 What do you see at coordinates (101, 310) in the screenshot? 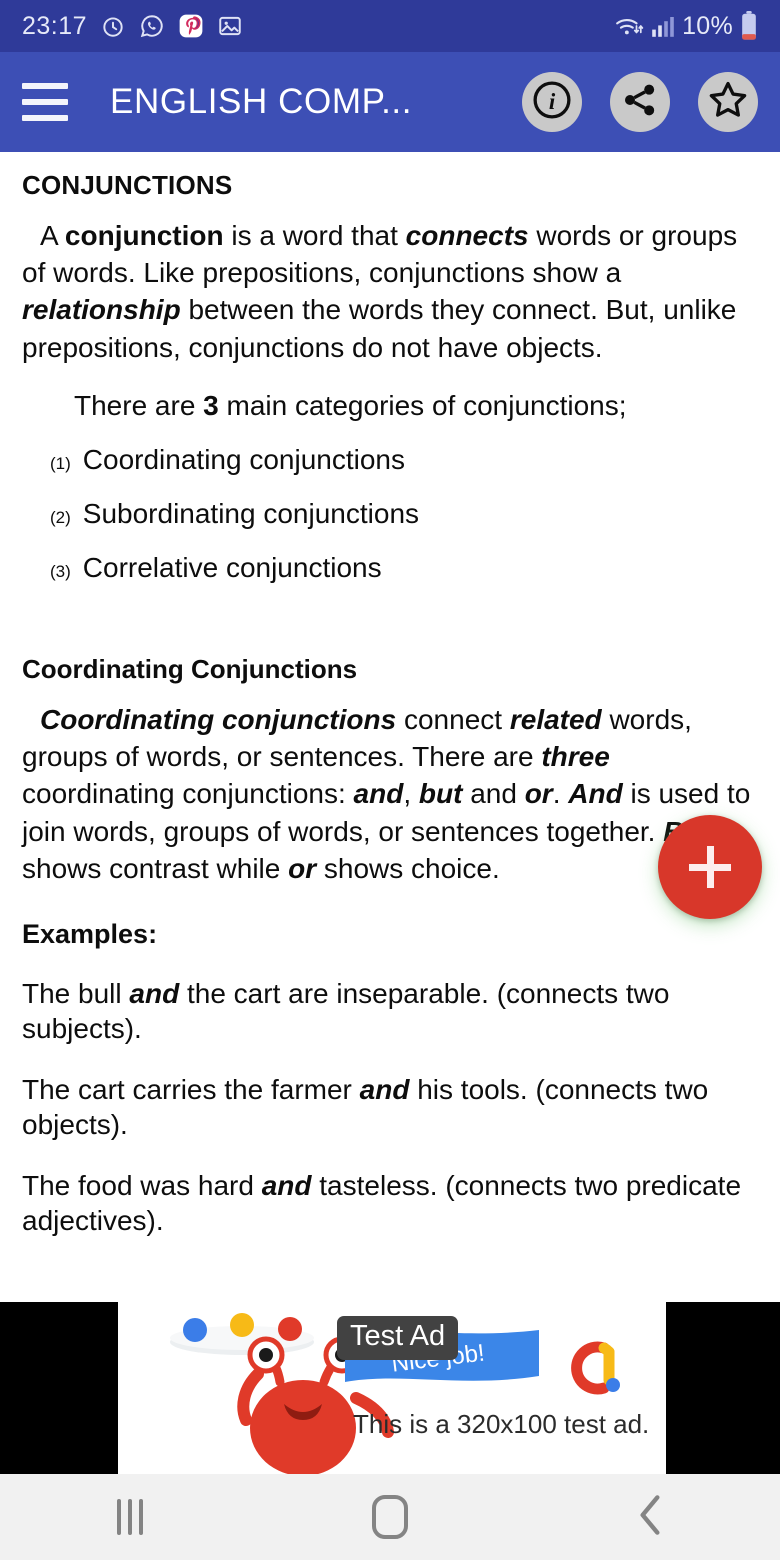
I see `intro-text-f: relationship` at bounding box center [101, 310].